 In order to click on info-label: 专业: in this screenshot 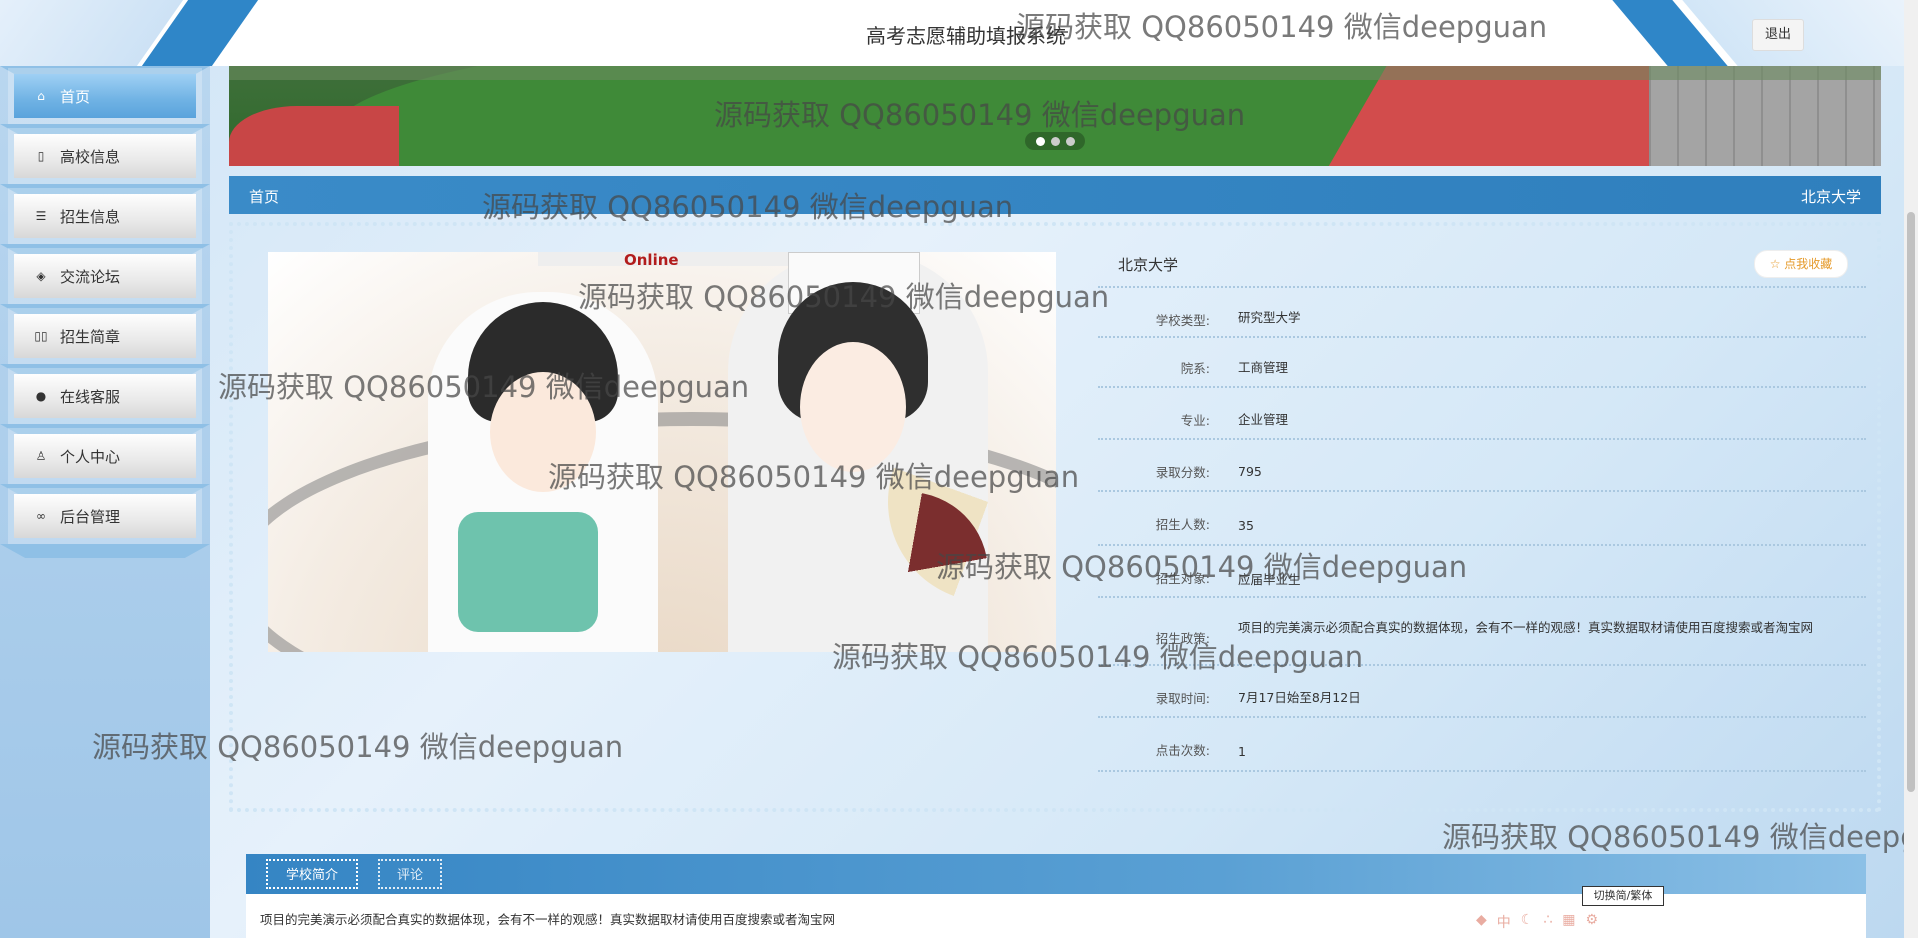, I will do `click(1195, 420)`.